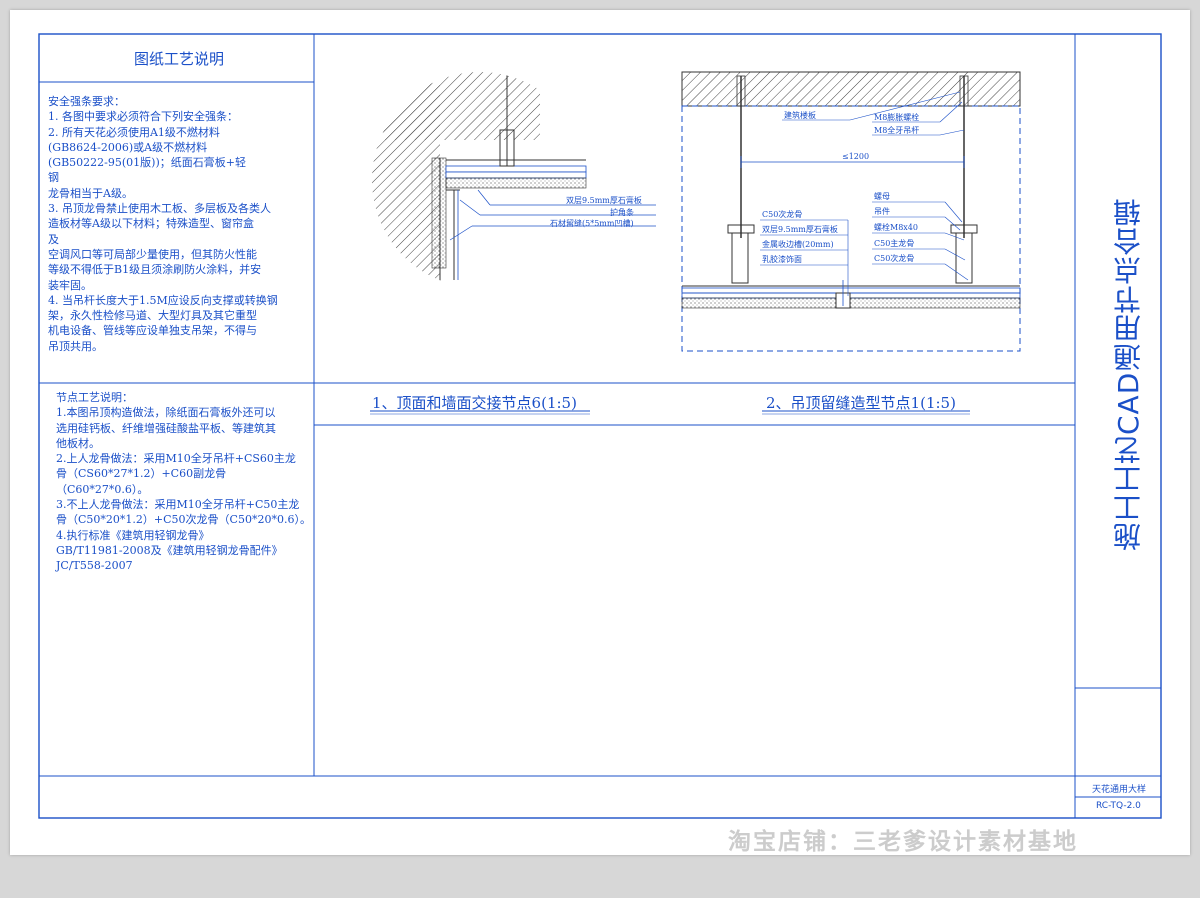 The image size is (1200, 898). What do you see at coordinates (782, 214) in the screenshot?
I see `detail2-label-l0: C50次龙骨` at bounding box center [782, 214].